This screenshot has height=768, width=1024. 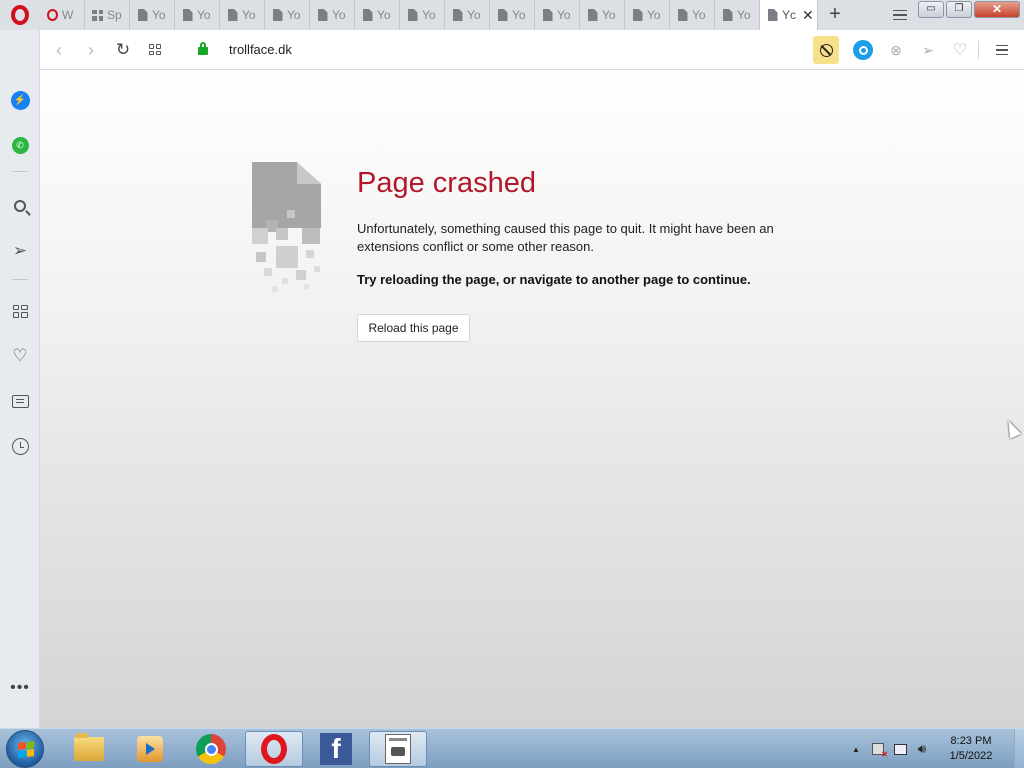 I want to click on bookmarks-icon: ♡, so click(x=20, y=356).